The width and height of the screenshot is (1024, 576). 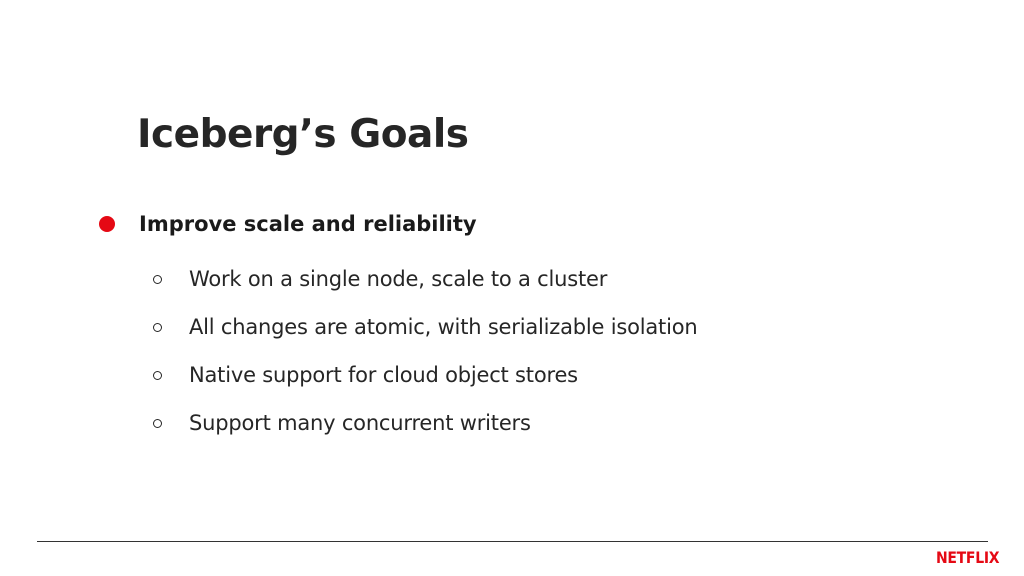 What do you see at coordinates (383, 375) in the screenshot?
I see `sub-bullet-text: Native support for cloud object stores` at bounding box center [383, 375].